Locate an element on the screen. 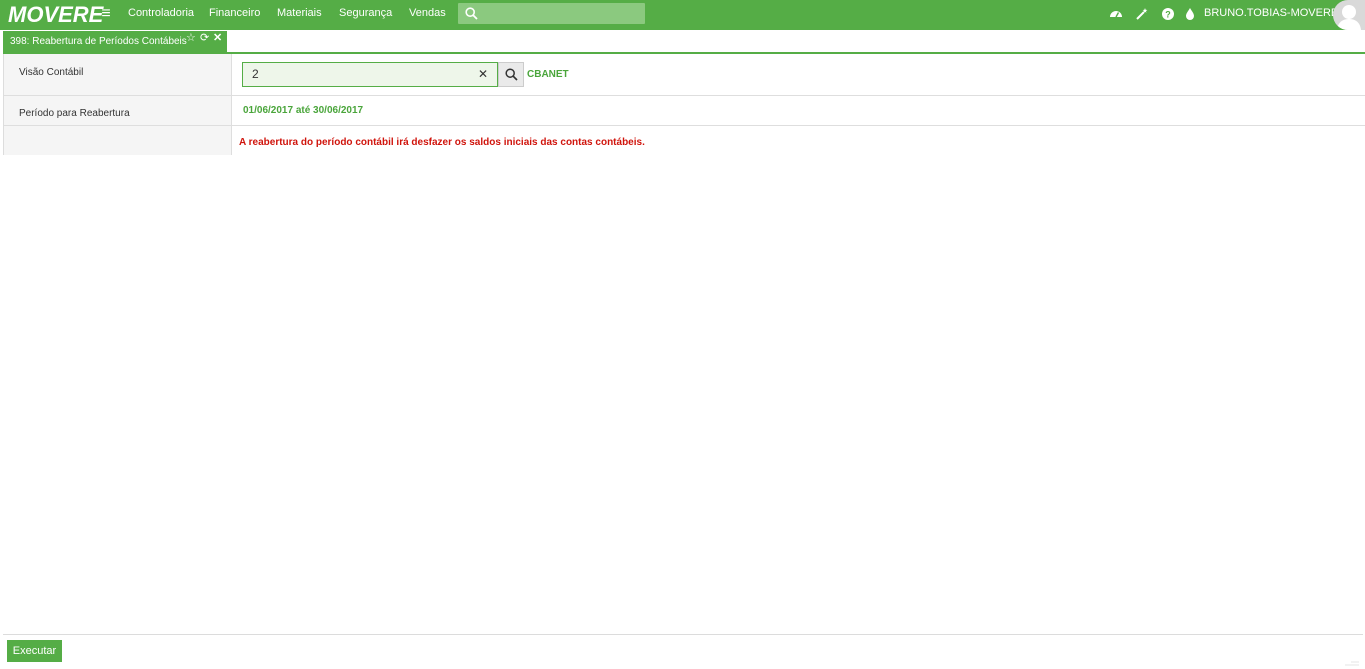 Image resolution: width=1365 pixels, height=669 pixels. user-avatar-icon is located at coordinates (1349, 17).